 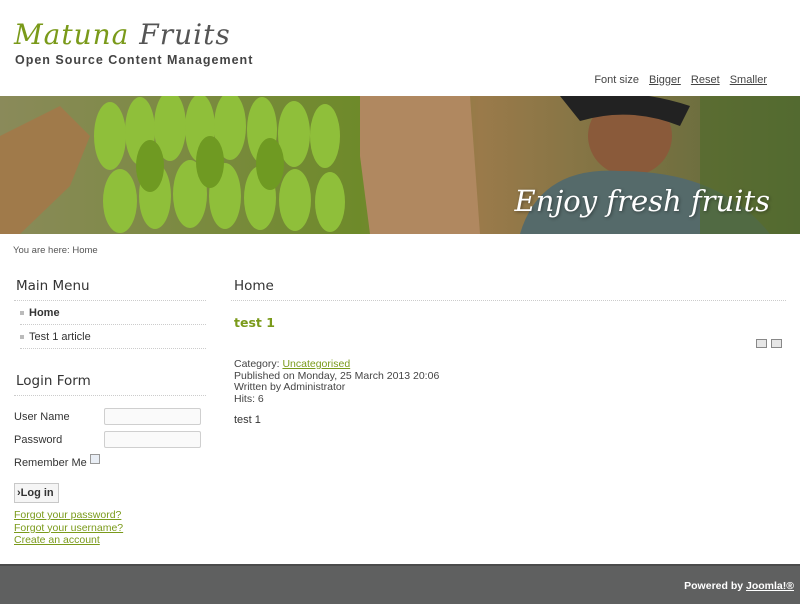 What do you see at coordinates (510, 322) in the screenshot?
I see `article-title: test 1` at bounding box center [510, 322].